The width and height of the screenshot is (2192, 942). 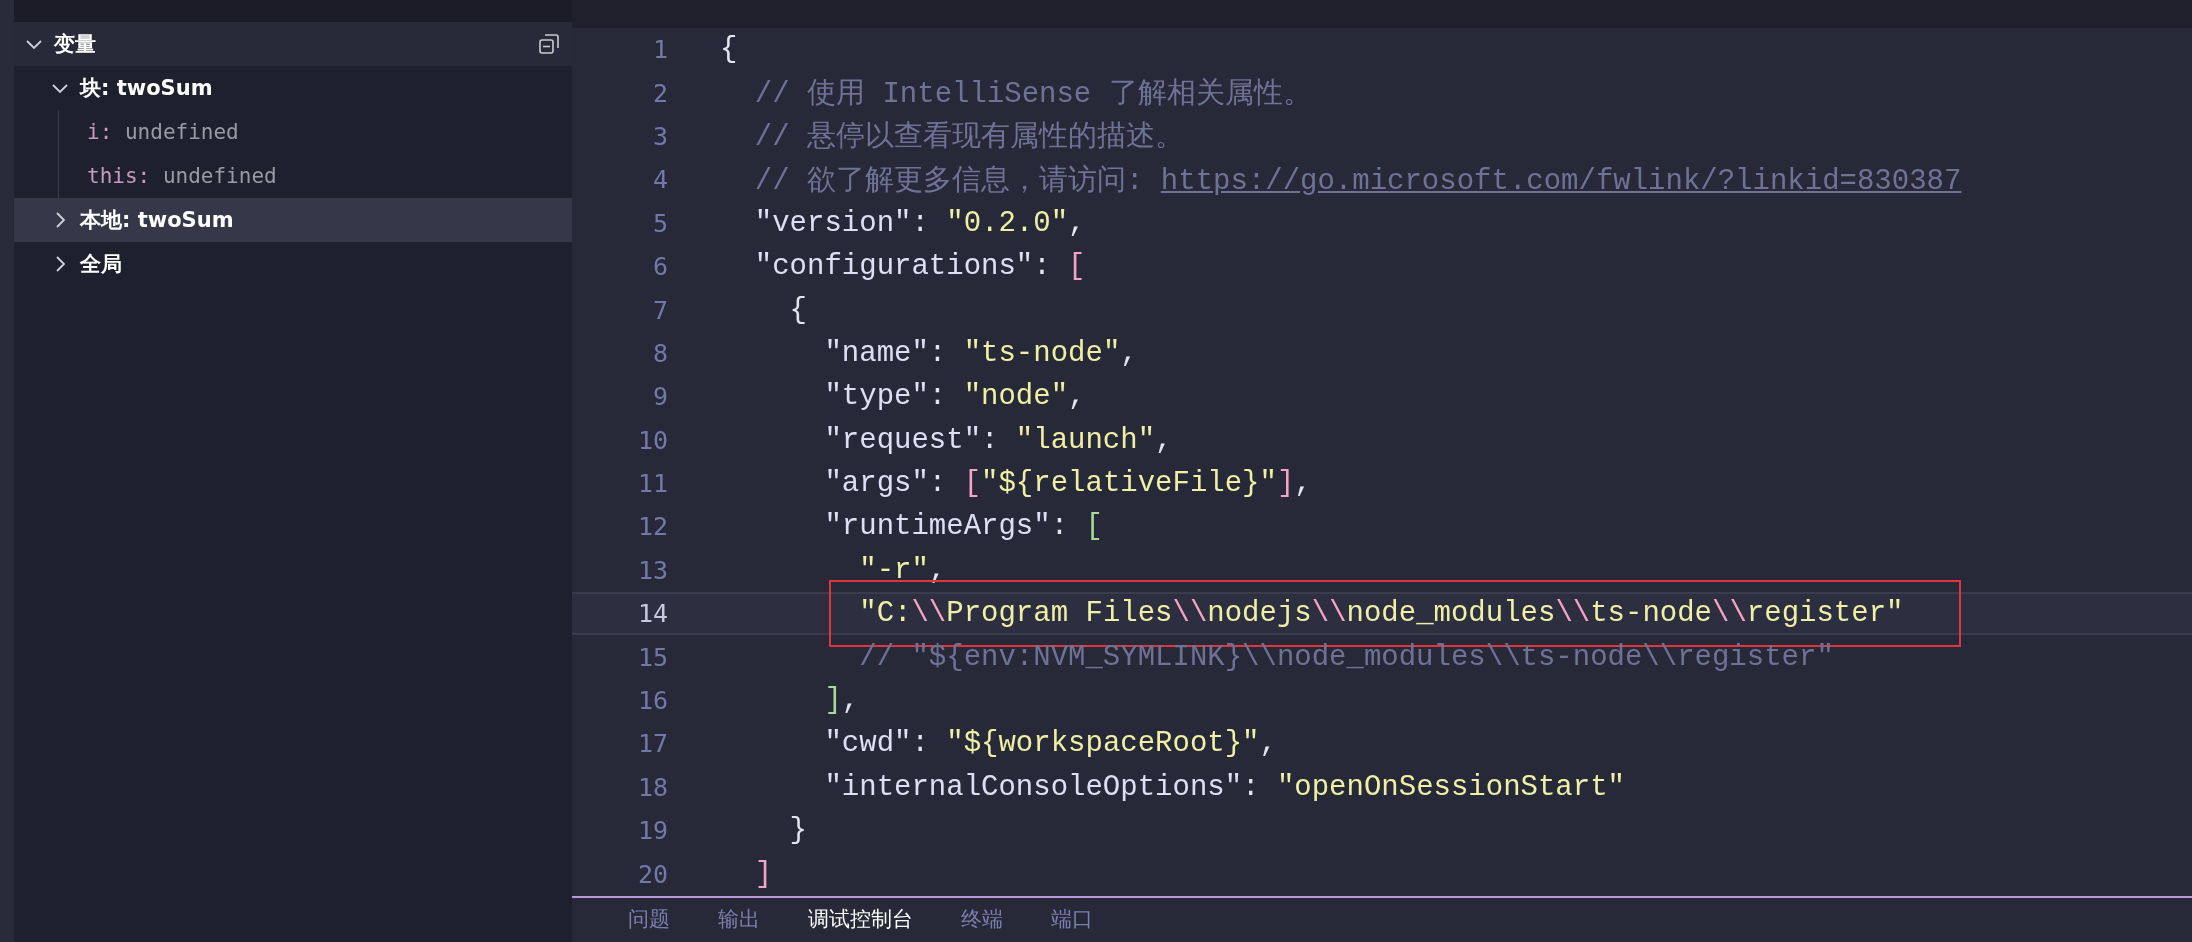 I want to click on line-number: 20, so click(x=652, y=874).